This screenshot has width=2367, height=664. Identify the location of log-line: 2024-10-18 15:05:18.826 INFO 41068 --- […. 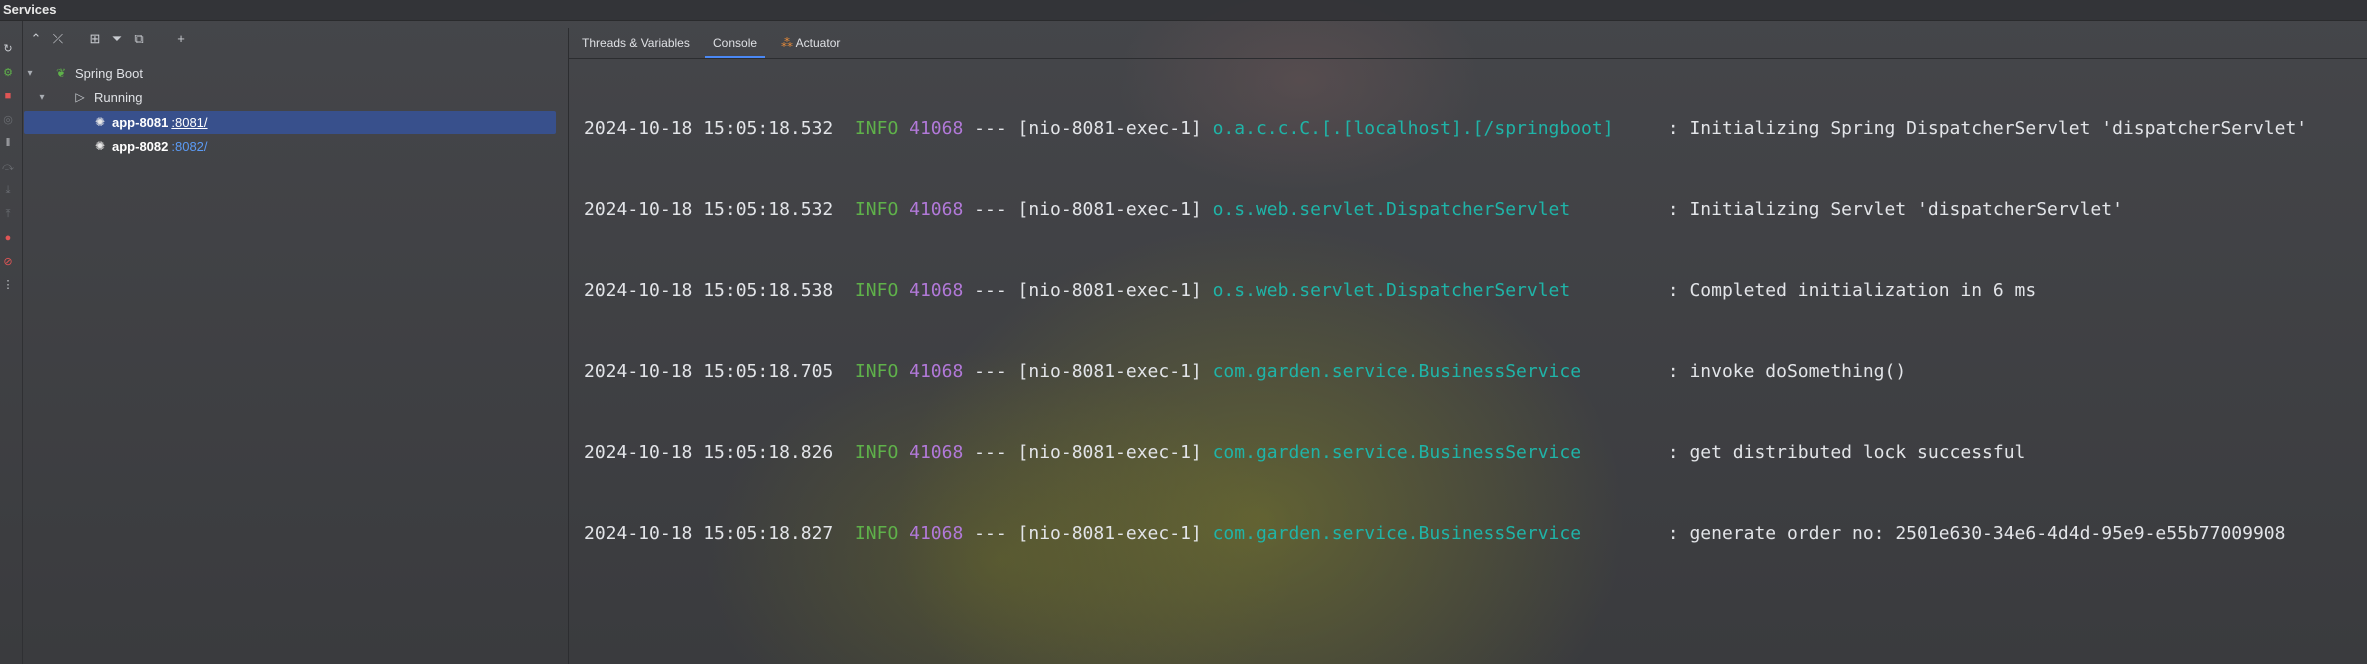
(1445, 452).